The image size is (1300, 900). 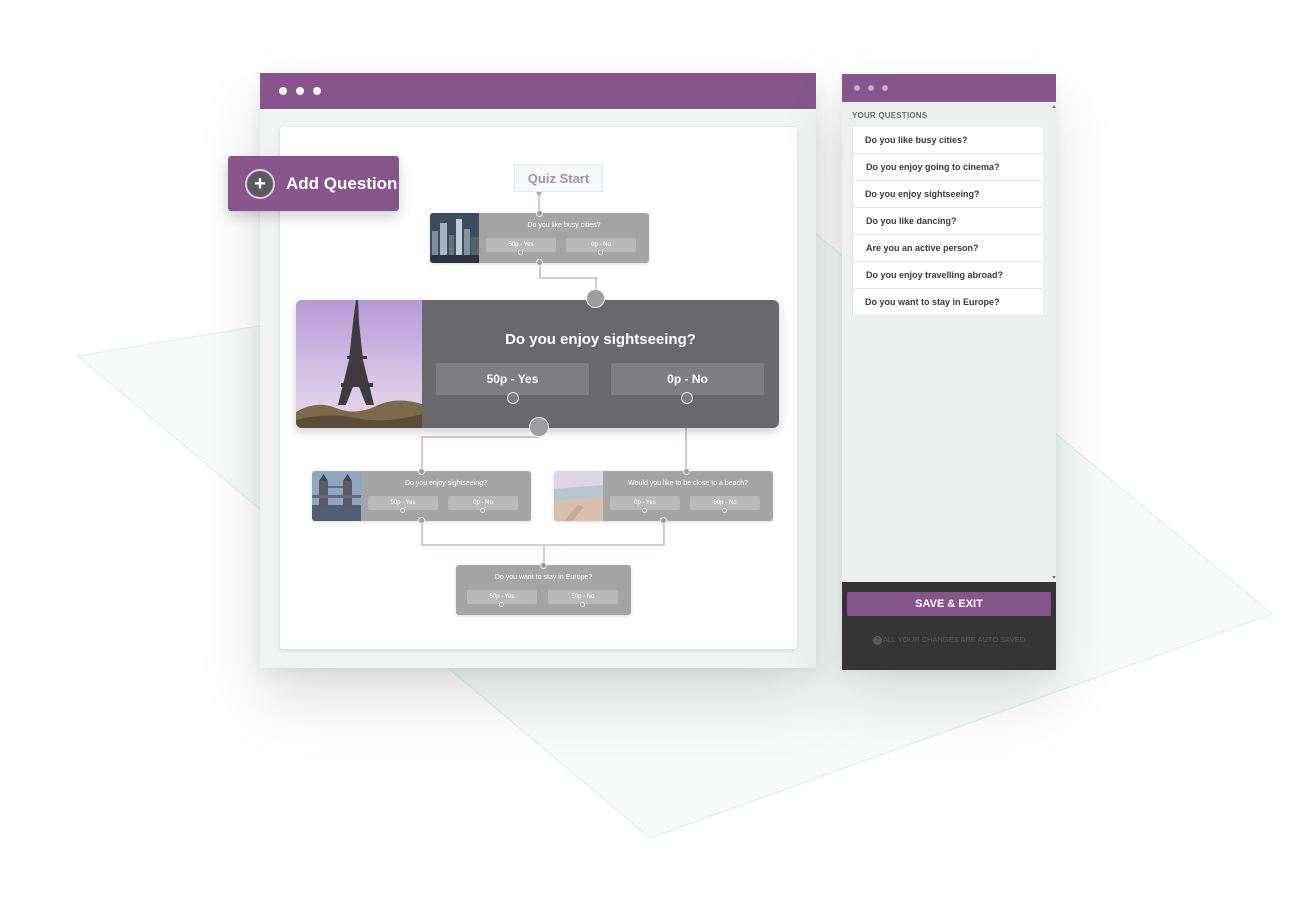 I want to click on plus-icon: +, so click(x=260, y=183).